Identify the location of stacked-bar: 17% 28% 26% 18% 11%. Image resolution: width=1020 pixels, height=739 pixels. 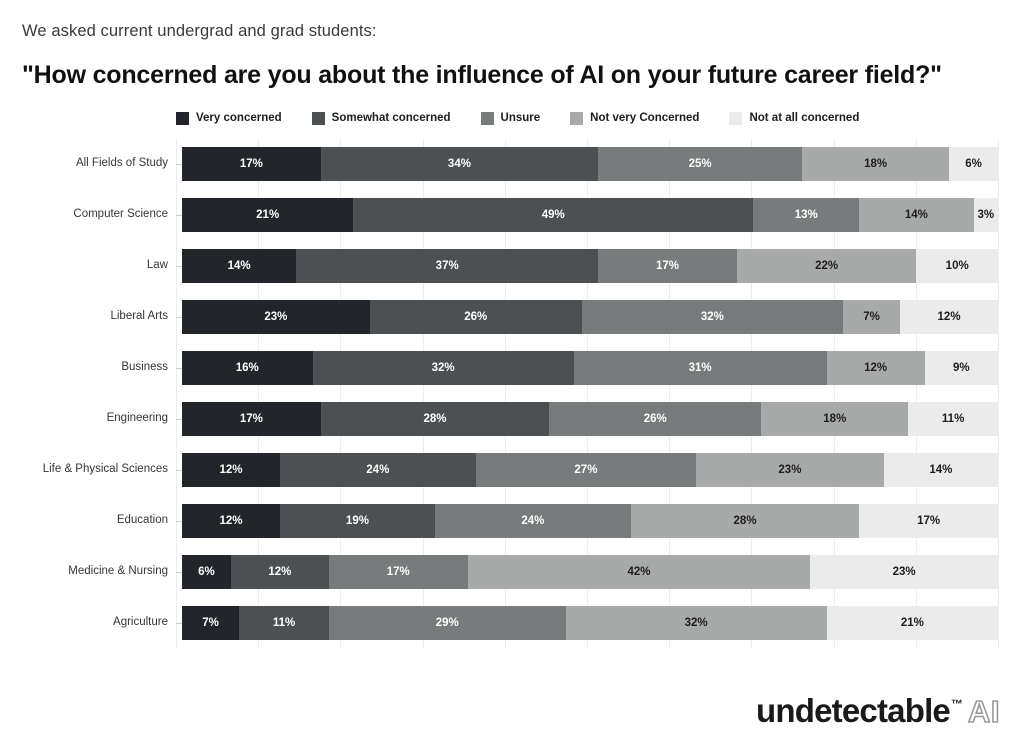
(590, 419).